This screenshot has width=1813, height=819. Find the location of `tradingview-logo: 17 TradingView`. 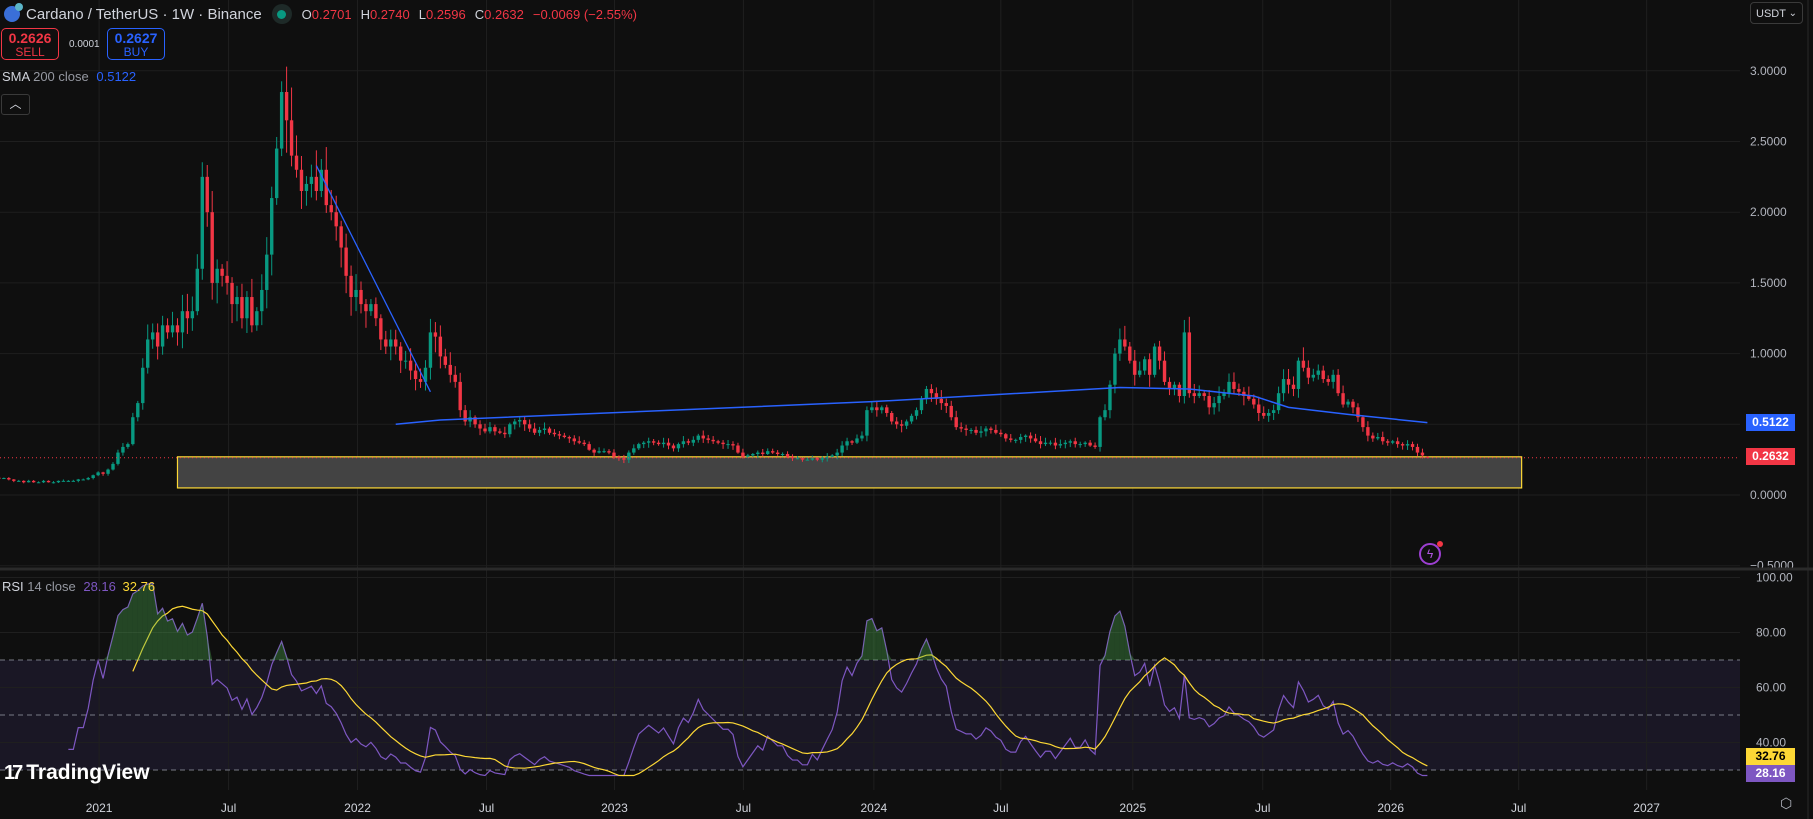

tradingview-logo: 17 TradingView is located at coordinates (77, 773).